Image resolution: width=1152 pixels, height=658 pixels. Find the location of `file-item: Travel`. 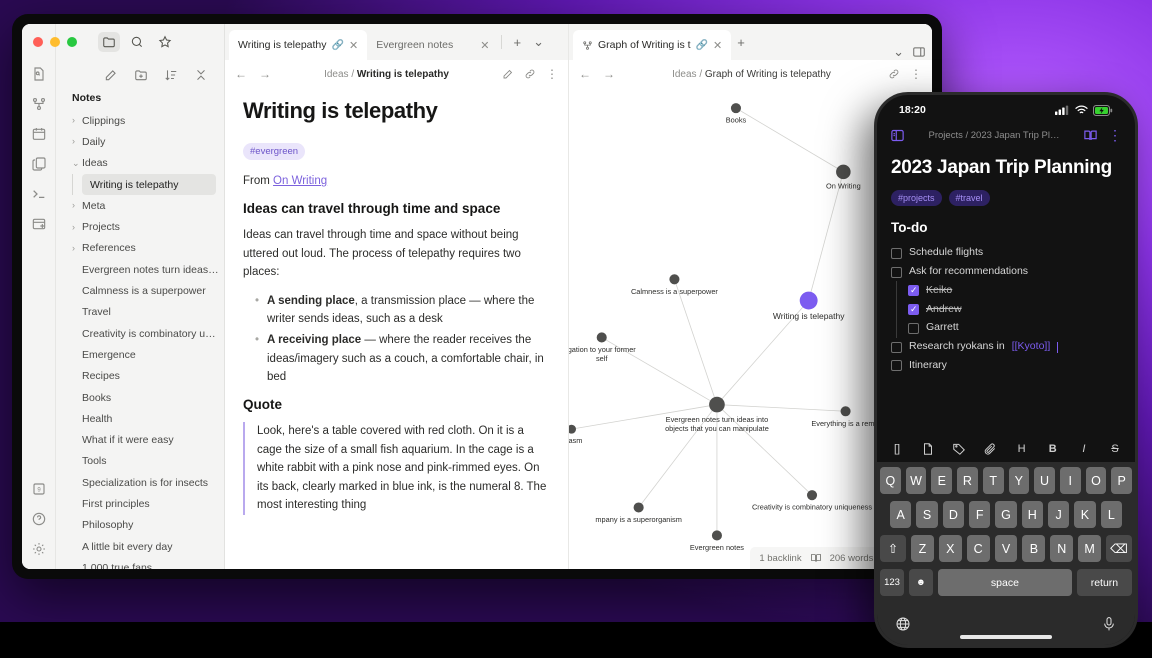

file-item: Travel is located at coordinates (140, 312).